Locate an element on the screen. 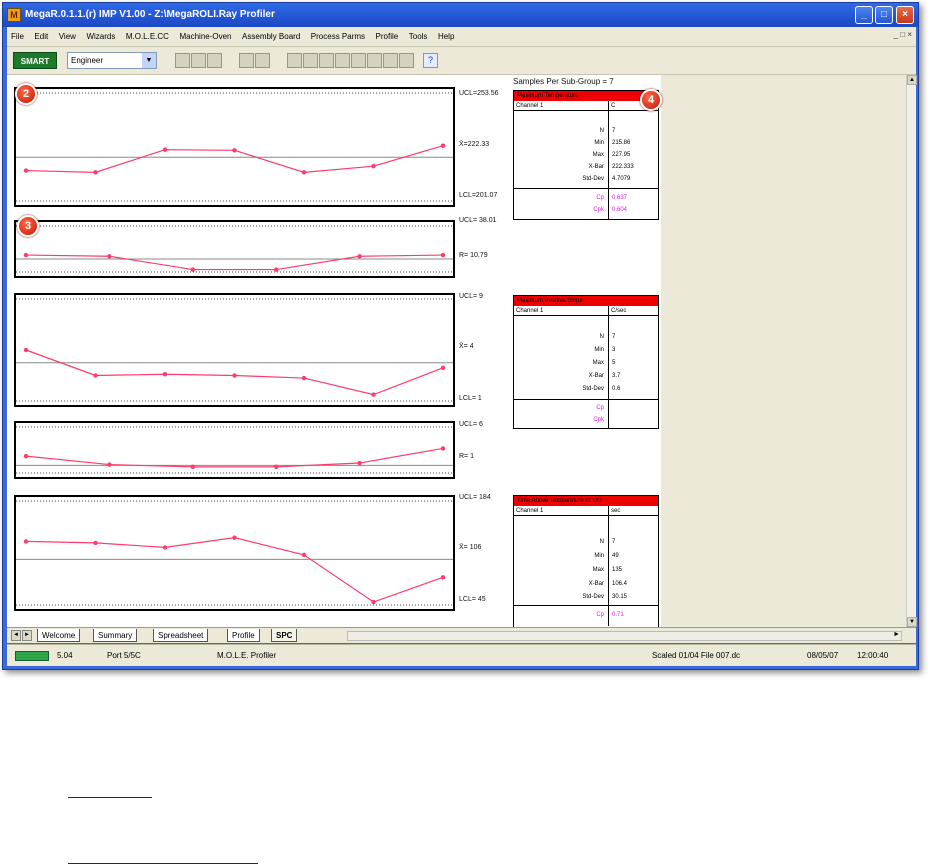 The width and height of the screenshot is (931, 867). menu-process-parms: Process Parms is located at coordinates (338, 37).